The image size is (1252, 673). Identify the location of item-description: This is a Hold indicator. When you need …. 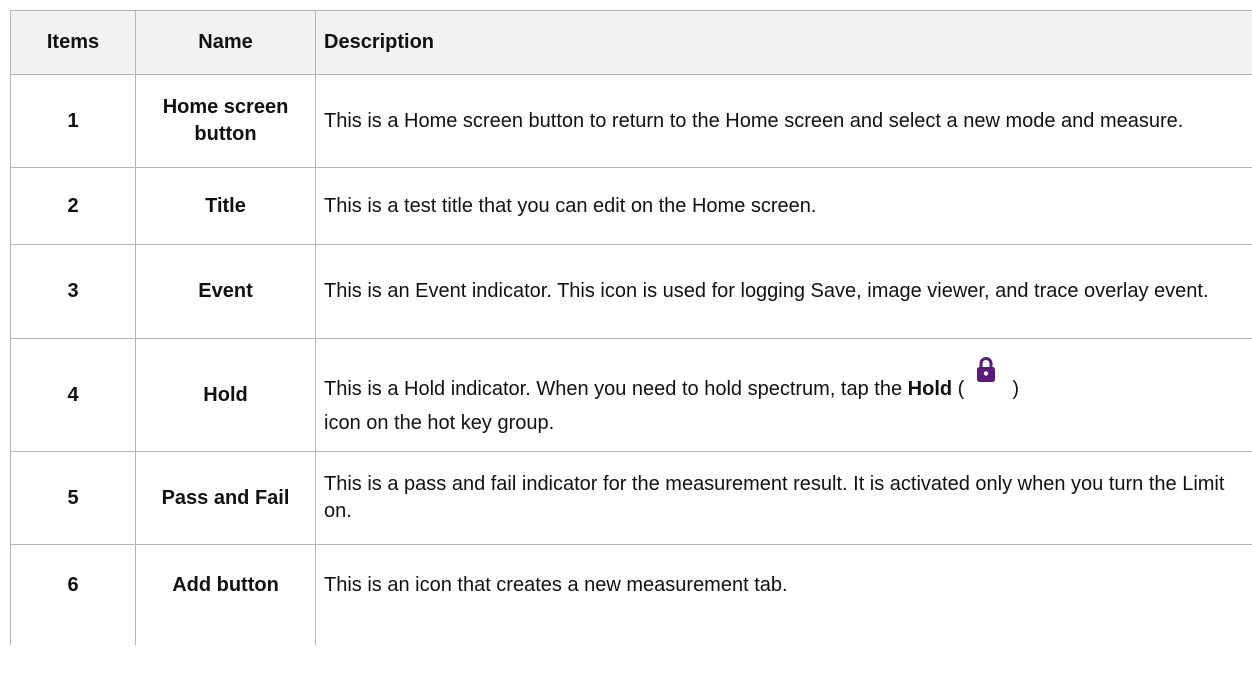
(784, 395).